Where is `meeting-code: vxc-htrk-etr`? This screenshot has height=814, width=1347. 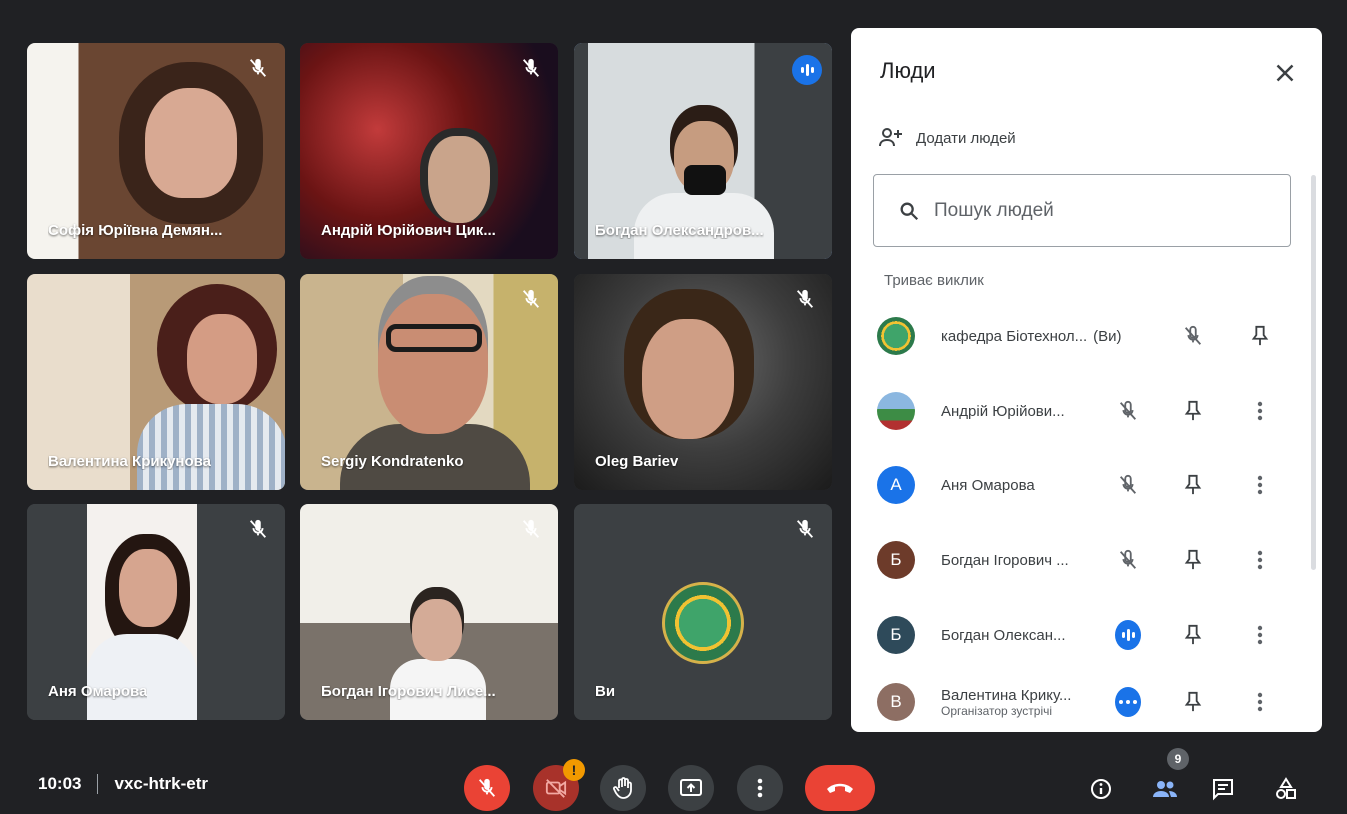
meeting-code: vxc-htrk-etr is located at coordinates (161, 783).